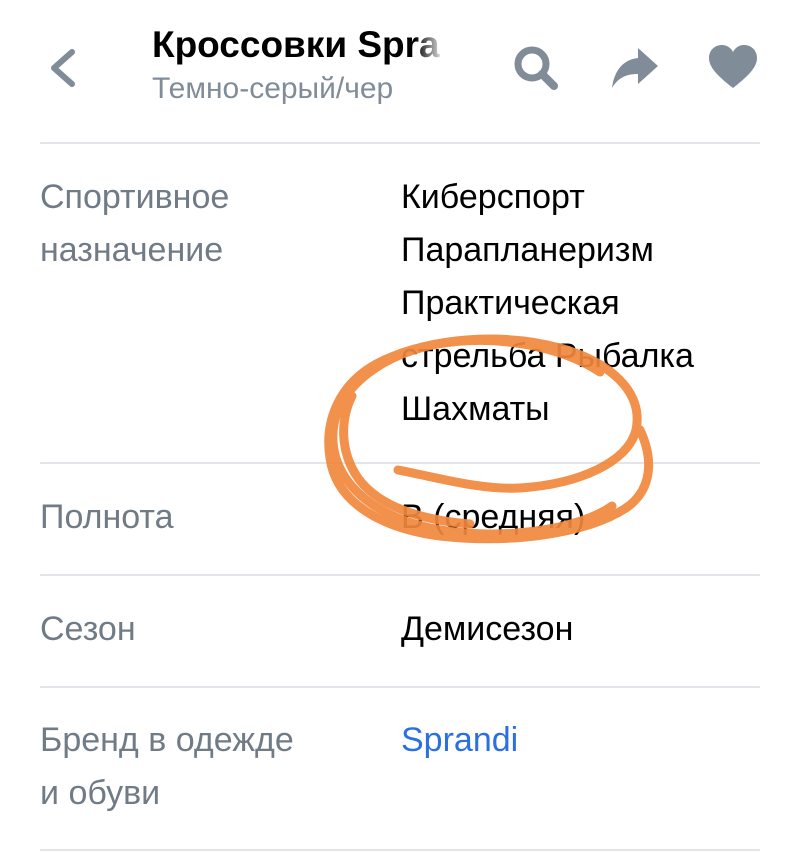  I want to click on label-line: Спортивное, so click(135, 197).